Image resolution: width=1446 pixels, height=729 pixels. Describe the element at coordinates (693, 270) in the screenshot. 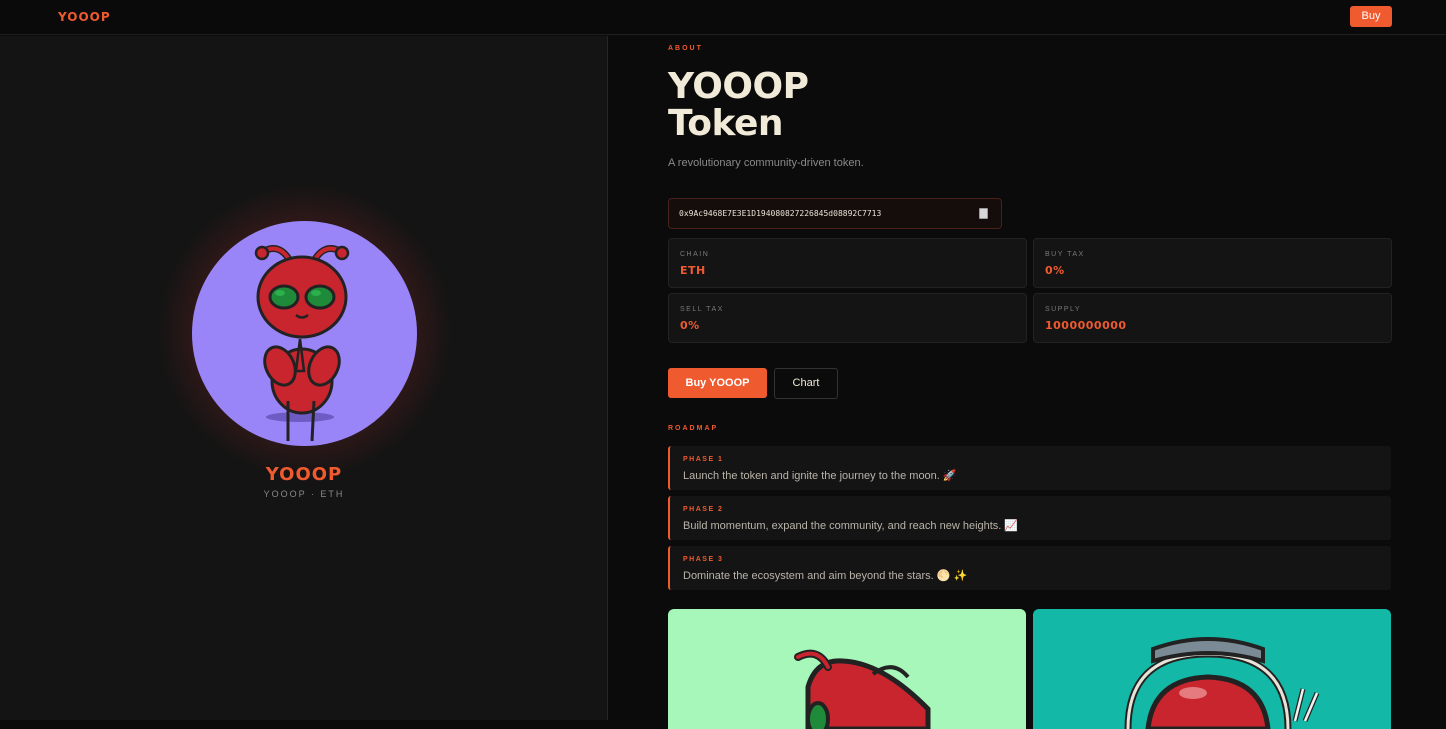

I see `stat-value: ETH` at that location.